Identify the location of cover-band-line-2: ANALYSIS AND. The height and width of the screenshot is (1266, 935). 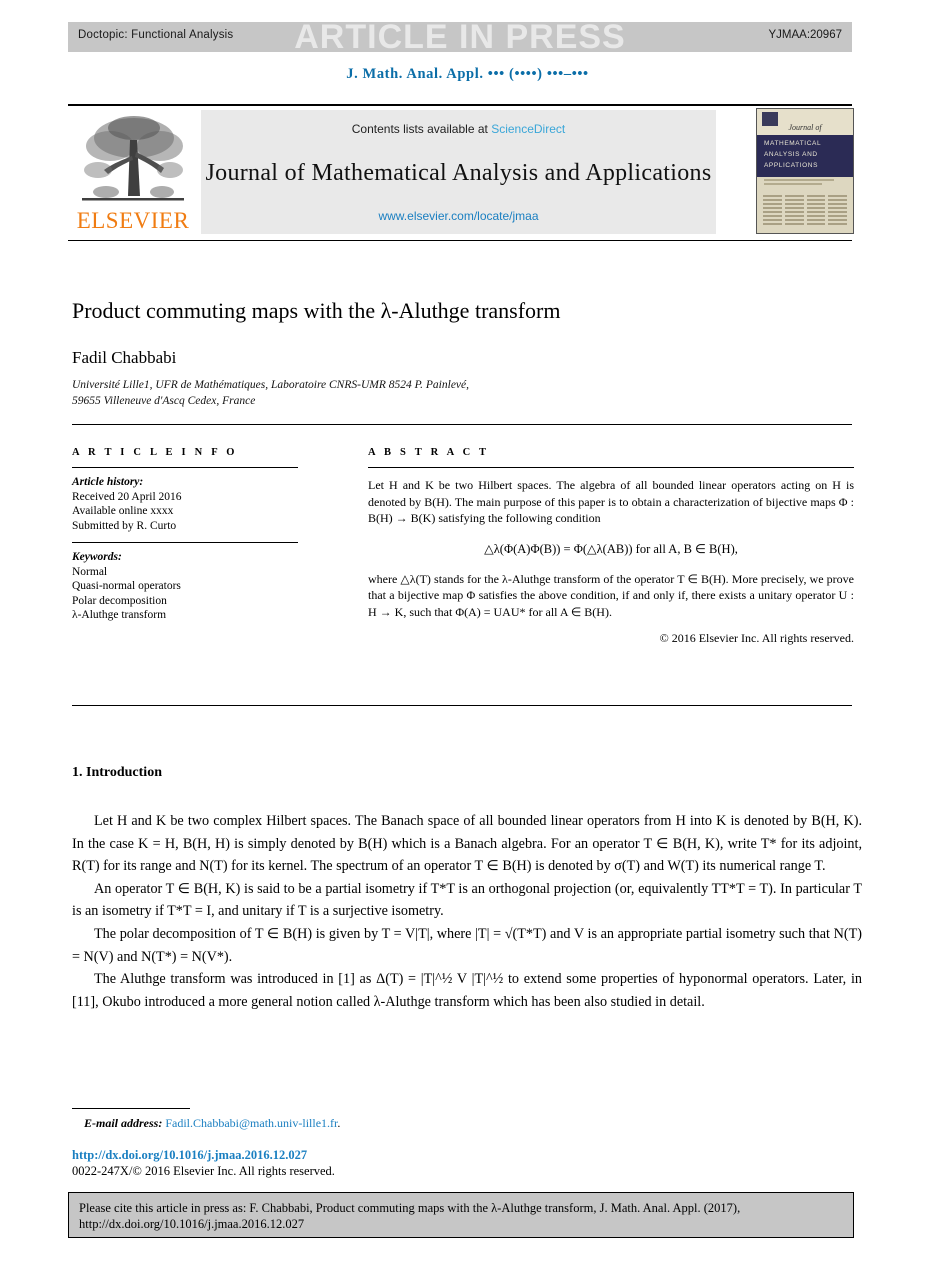
(791, 154).